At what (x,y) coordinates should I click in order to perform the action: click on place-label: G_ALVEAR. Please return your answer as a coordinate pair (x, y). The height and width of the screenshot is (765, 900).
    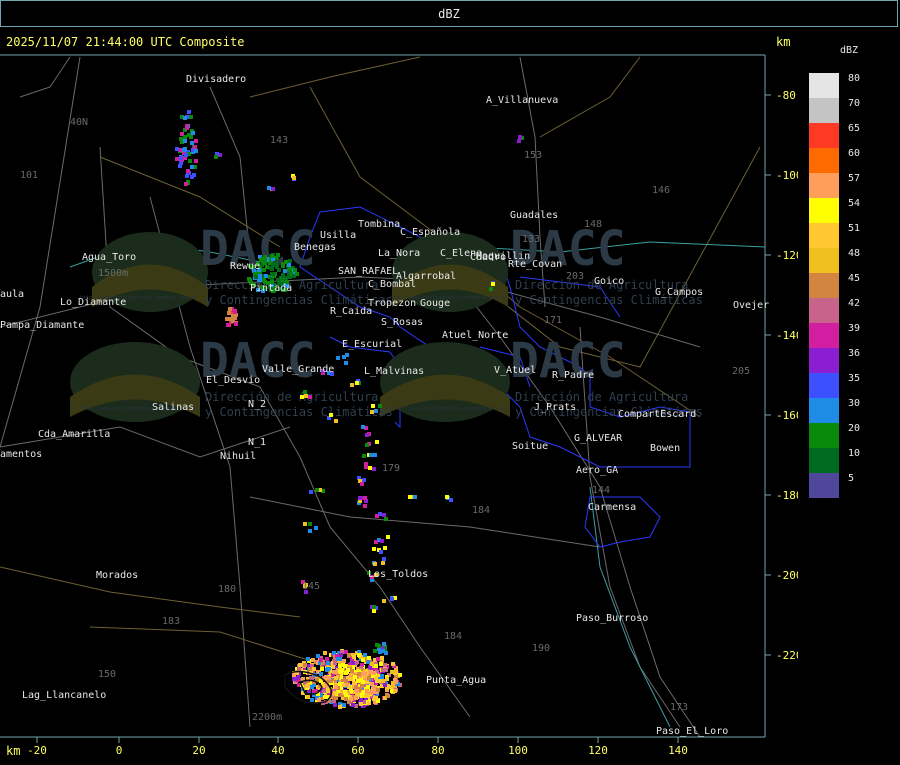
    Looking at the image, I should click on (598, 438).